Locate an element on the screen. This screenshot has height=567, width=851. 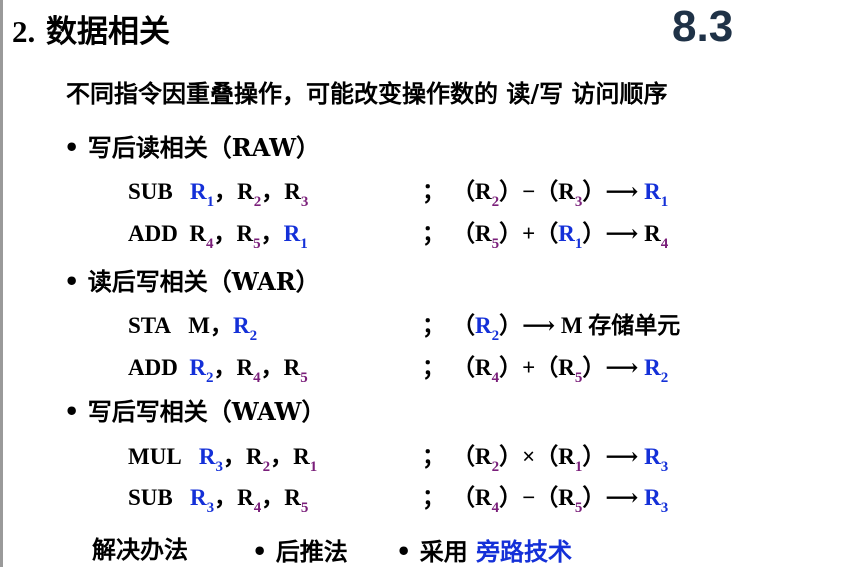
instruction-comment: （R5）+（R1）⟶ R4 is located at coordinates (560, 236).